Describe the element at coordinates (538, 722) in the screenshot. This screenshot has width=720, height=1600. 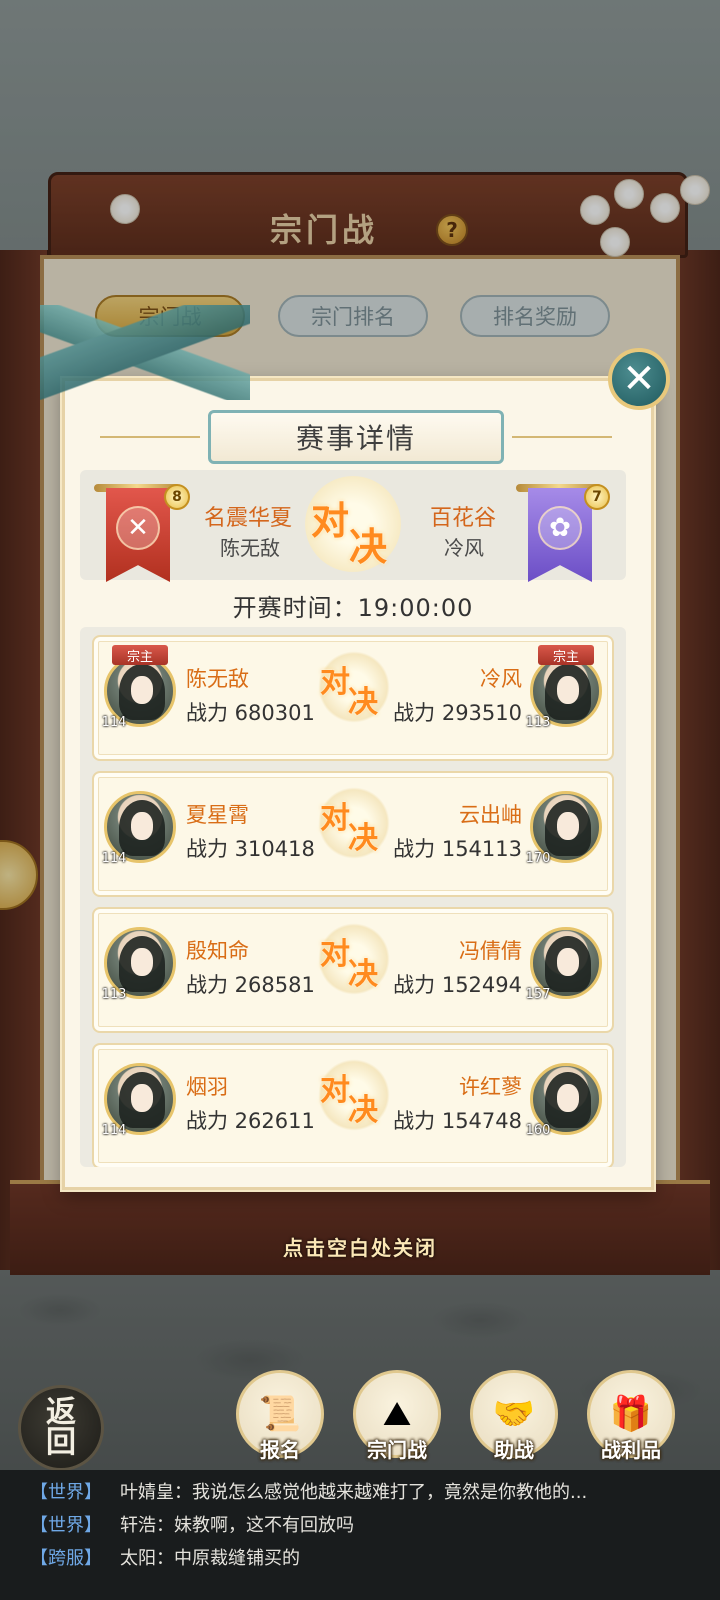
I see `right-player-level: 113` at that location.